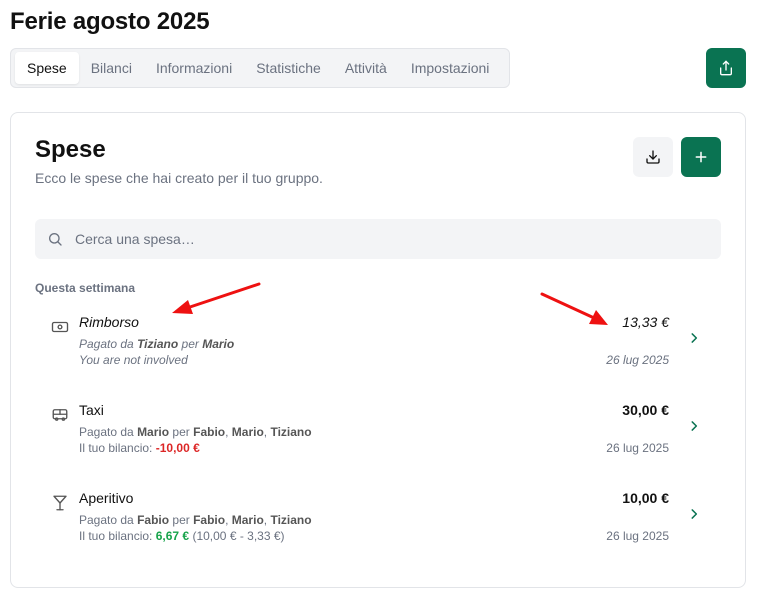  I want to click on share-icon, so click(726, 68).